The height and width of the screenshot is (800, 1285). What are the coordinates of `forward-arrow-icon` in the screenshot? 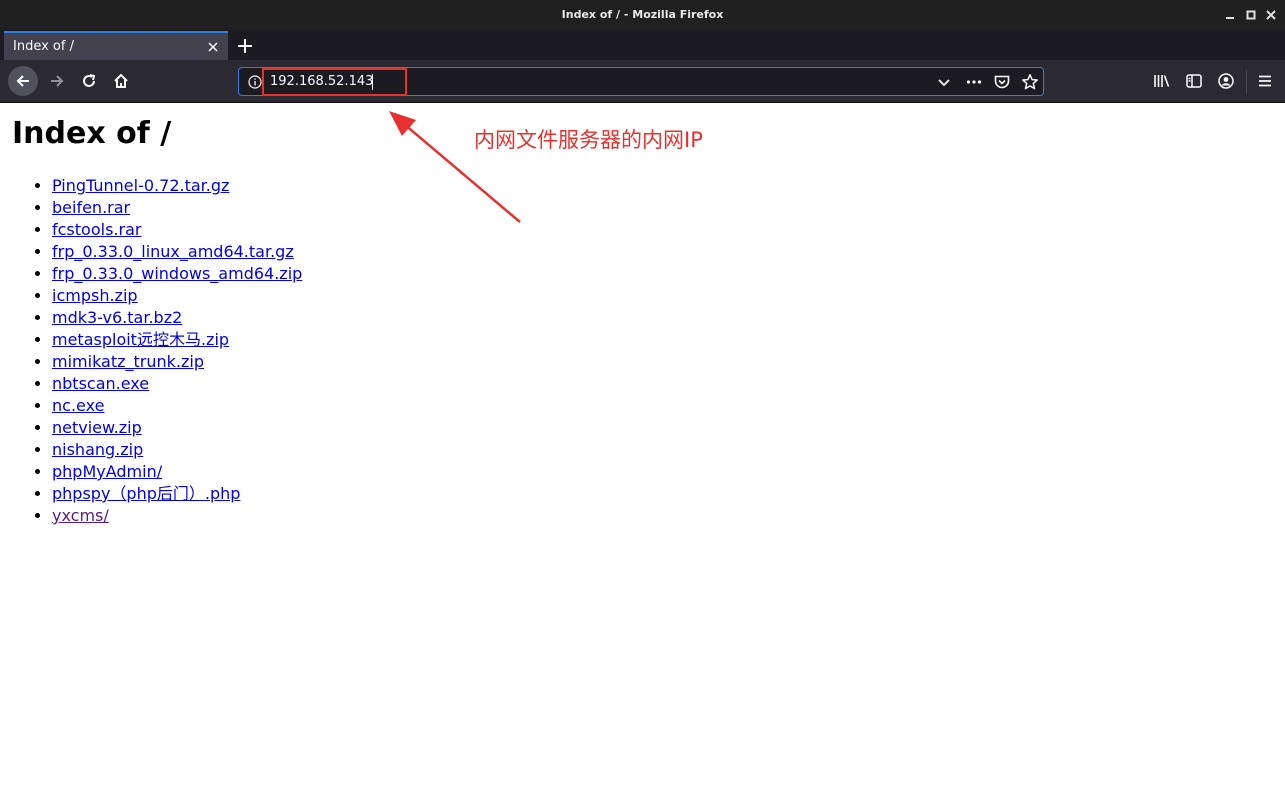 It's located at (57, 81).